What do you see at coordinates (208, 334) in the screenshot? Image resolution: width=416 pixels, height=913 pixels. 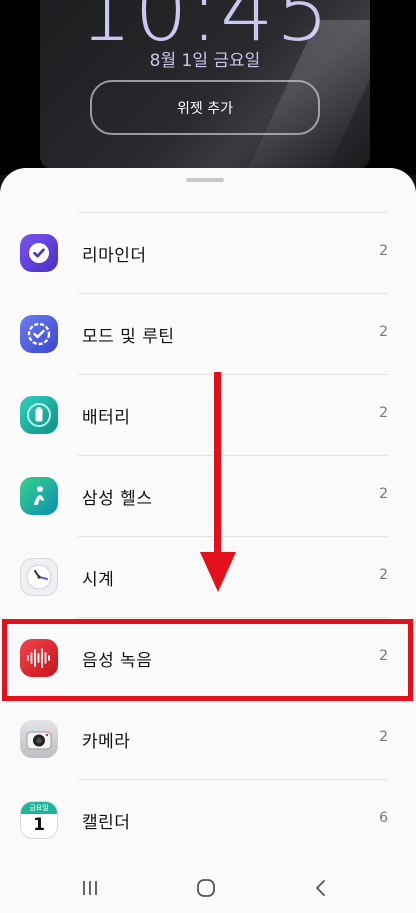 I see `list-item-modes-routines: 모드 및 루틴 2` at bounding box center [208, 334].